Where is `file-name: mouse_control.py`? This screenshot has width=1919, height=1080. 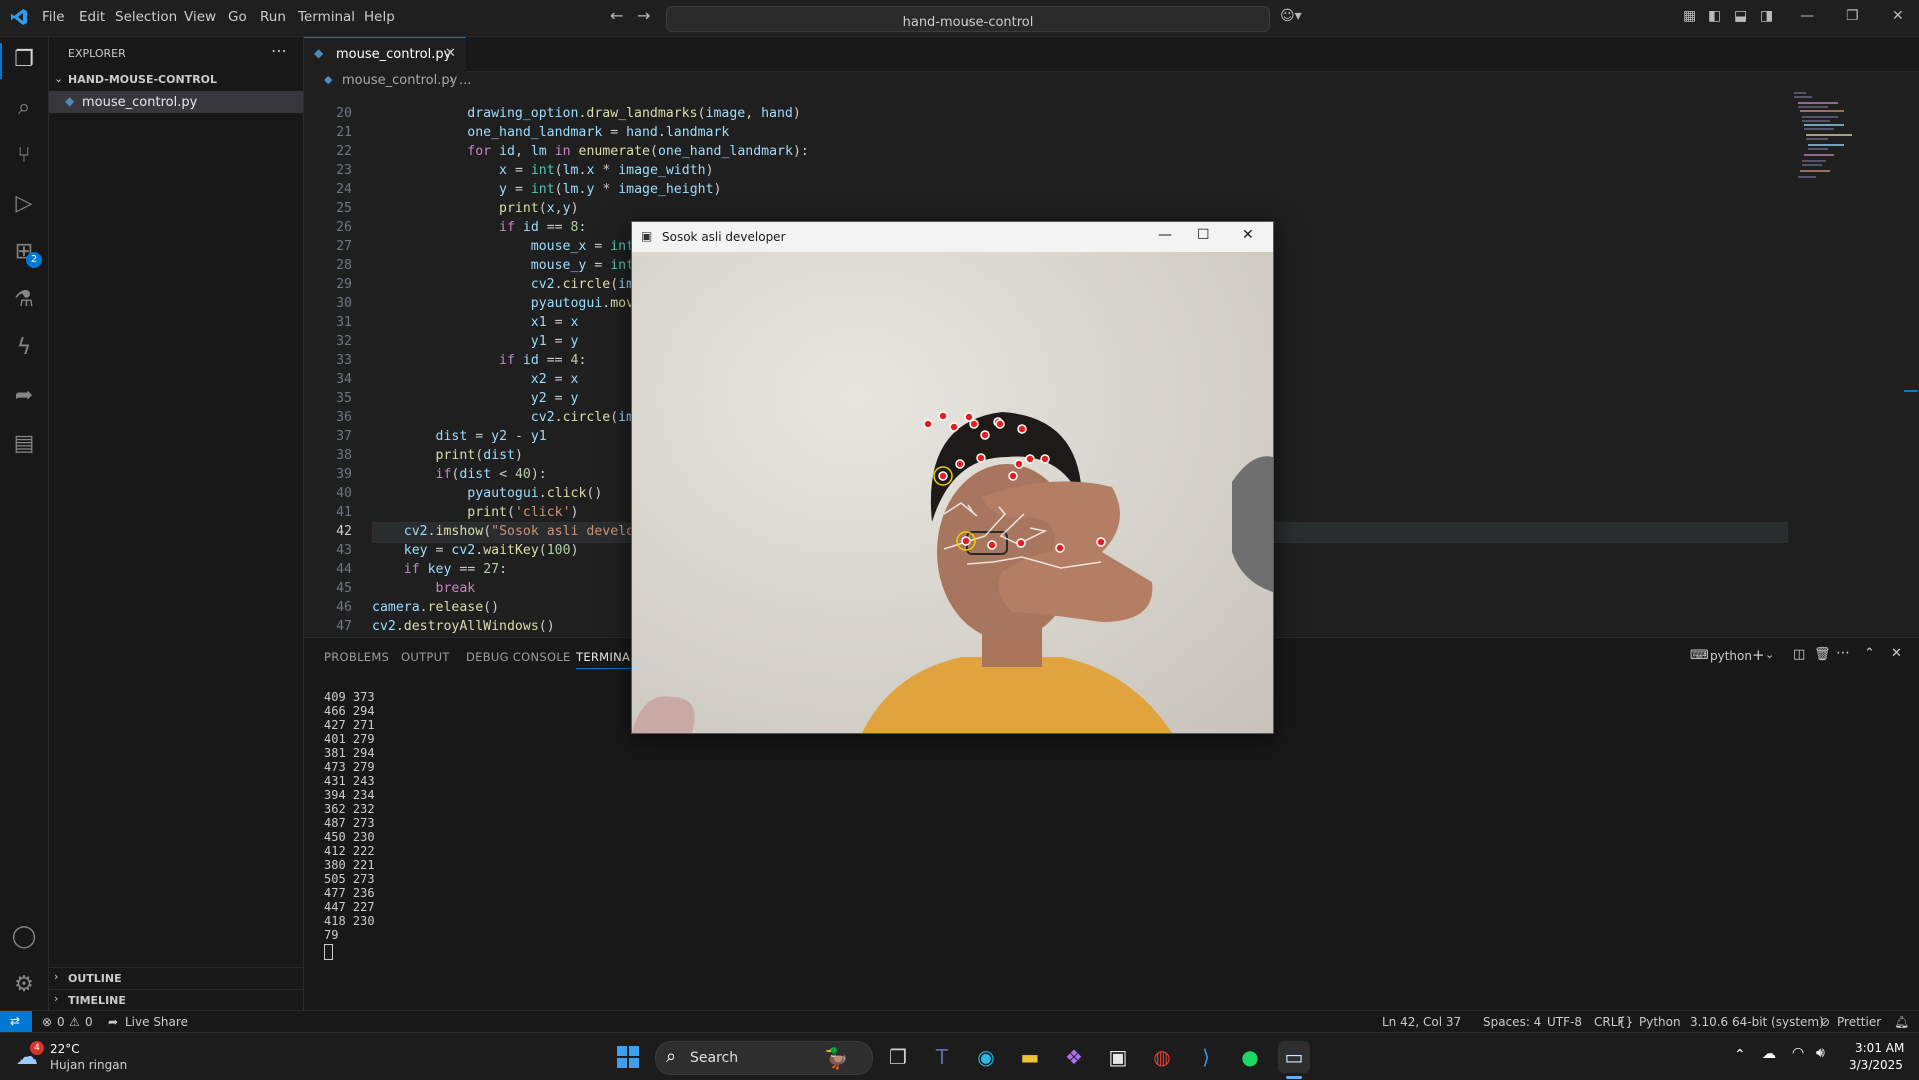 file-name: mouse_control.py is located at coordinates (140, 102).